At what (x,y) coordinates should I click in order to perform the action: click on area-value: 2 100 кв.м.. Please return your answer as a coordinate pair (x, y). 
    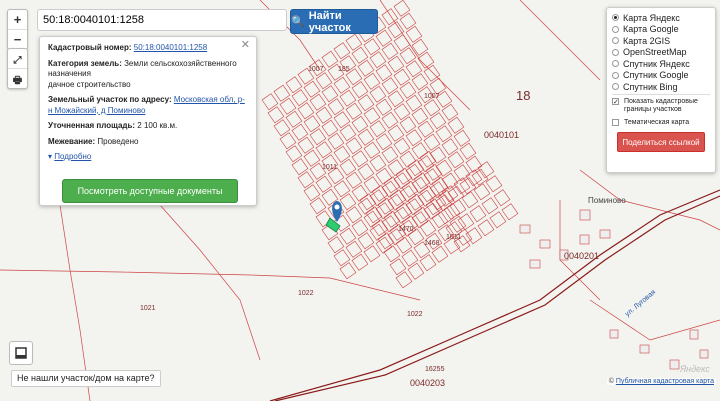
    Looking at the image, I should click on (157, 125).